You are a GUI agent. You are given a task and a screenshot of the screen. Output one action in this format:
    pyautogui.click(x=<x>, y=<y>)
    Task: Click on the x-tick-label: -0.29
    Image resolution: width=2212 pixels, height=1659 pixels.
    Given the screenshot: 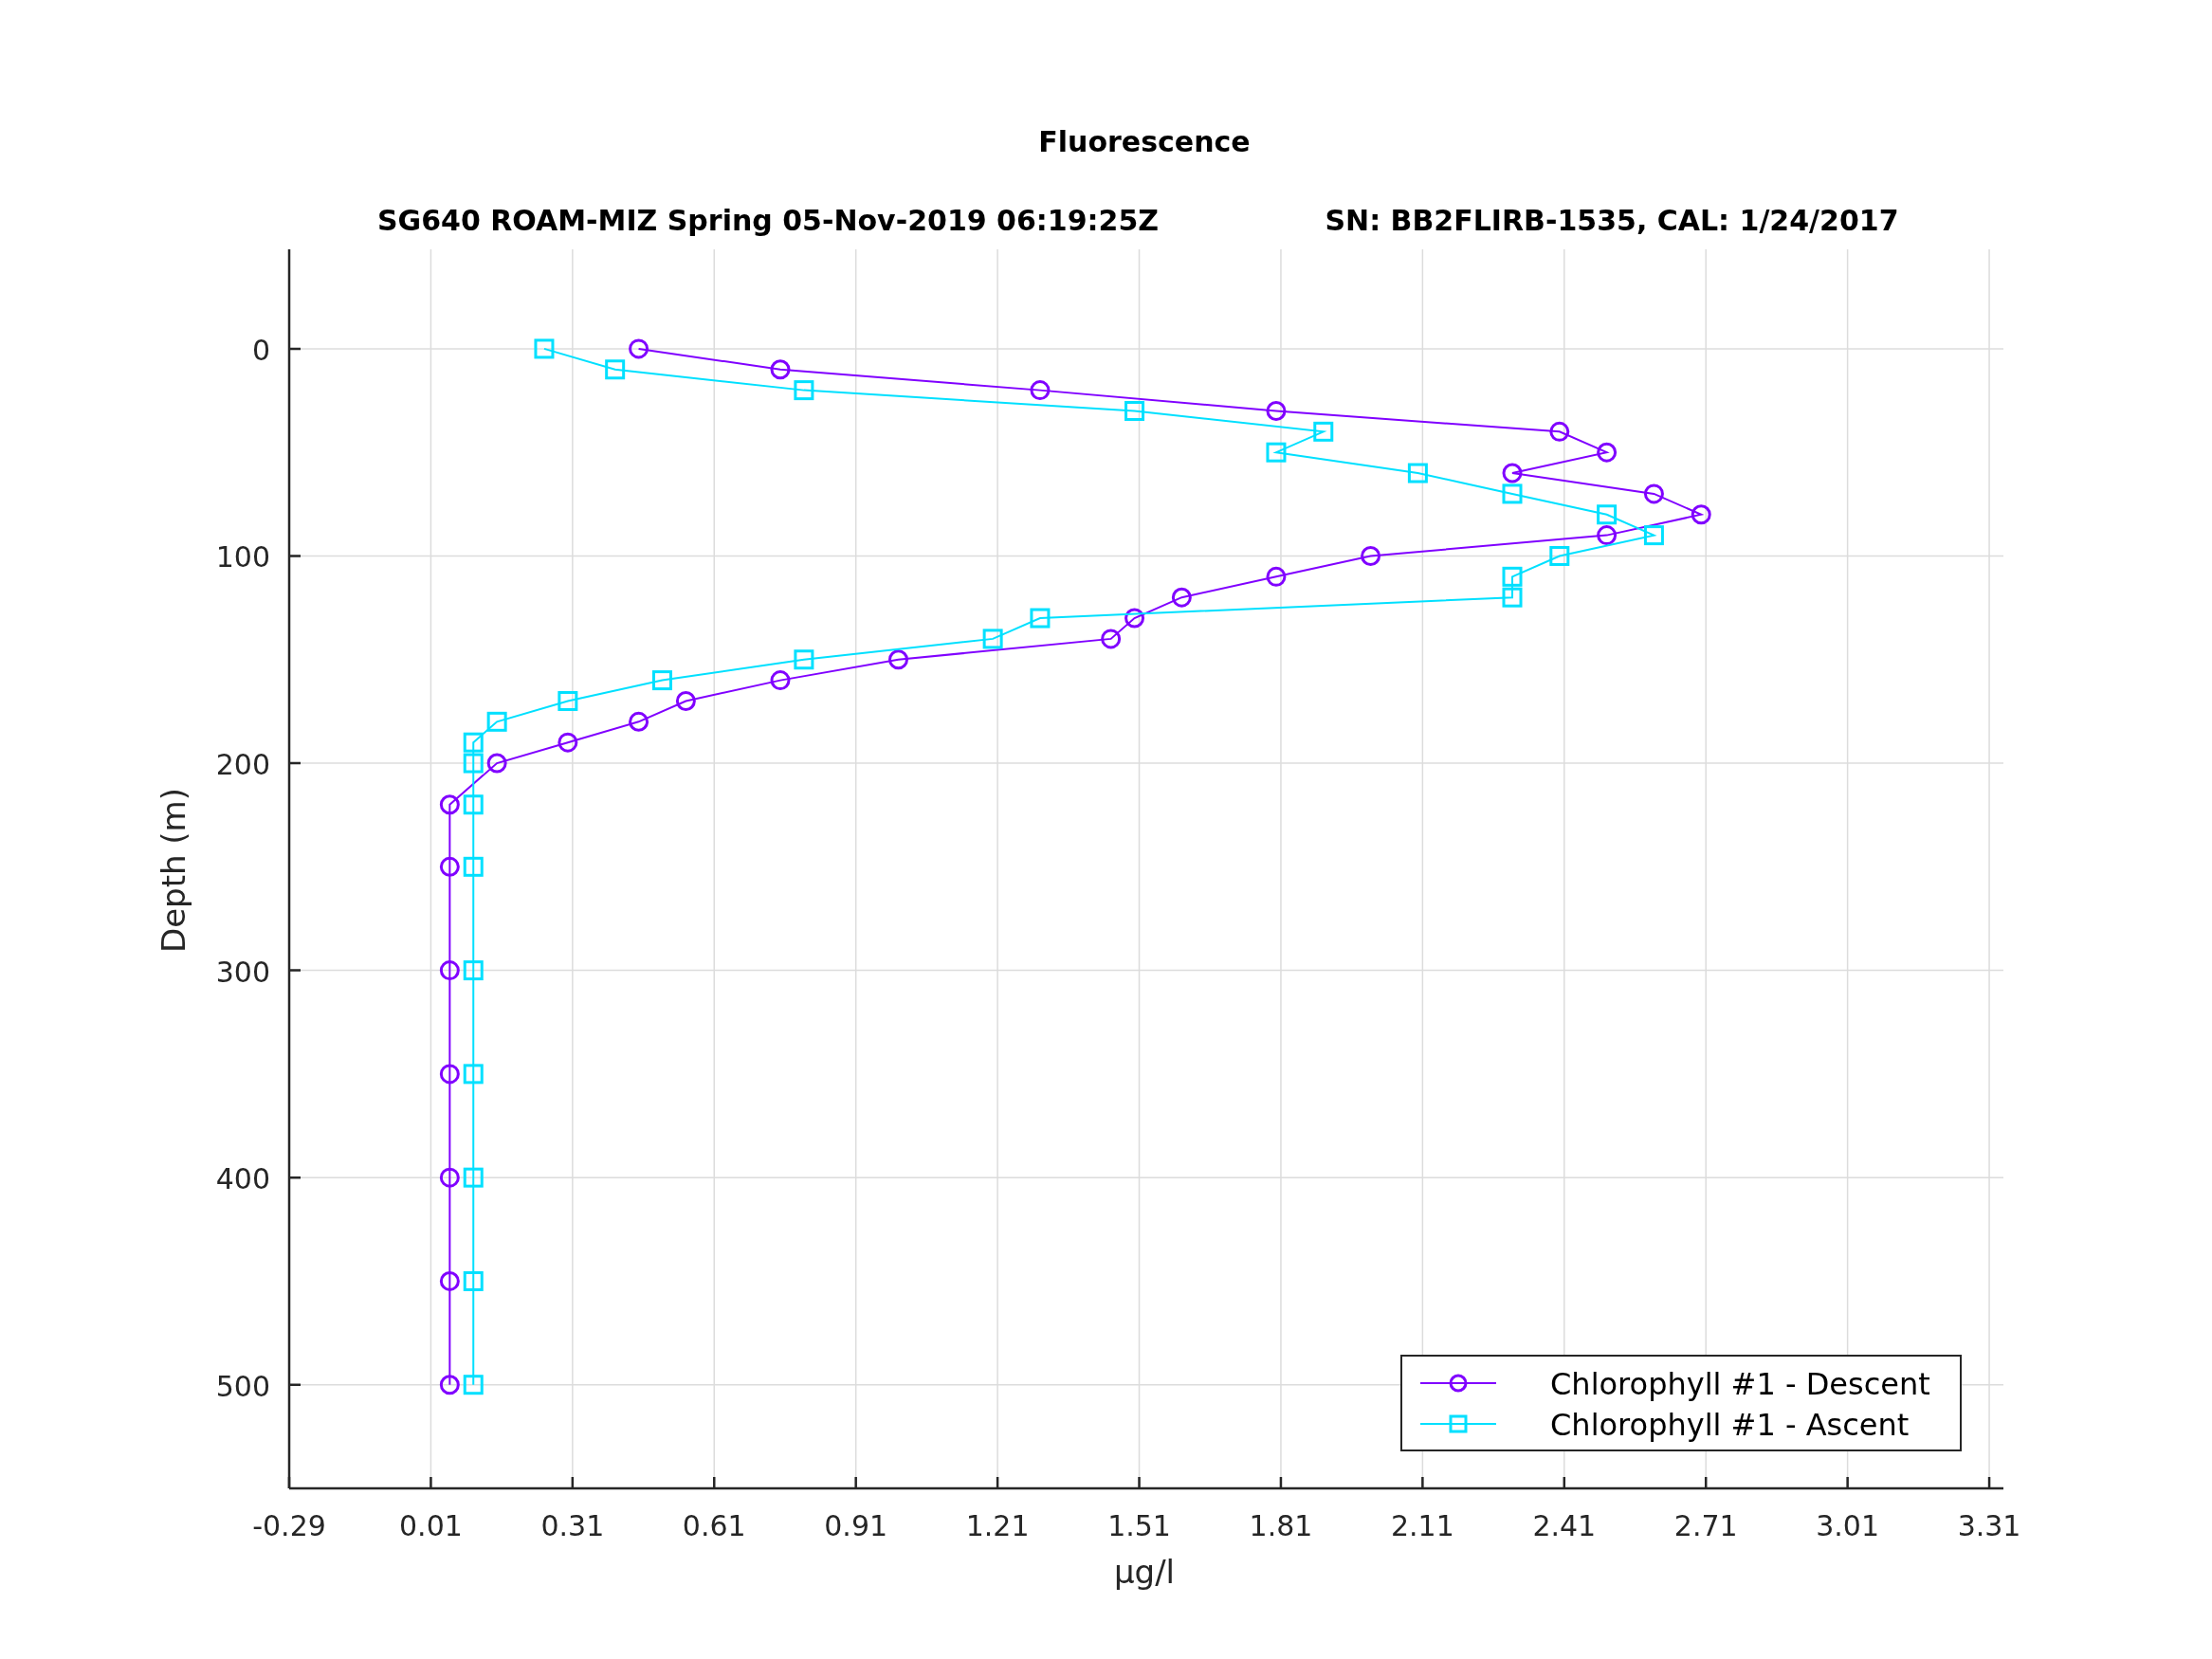 What is the action you would take?
    pyautogui.click(x=289, y=1525)
    